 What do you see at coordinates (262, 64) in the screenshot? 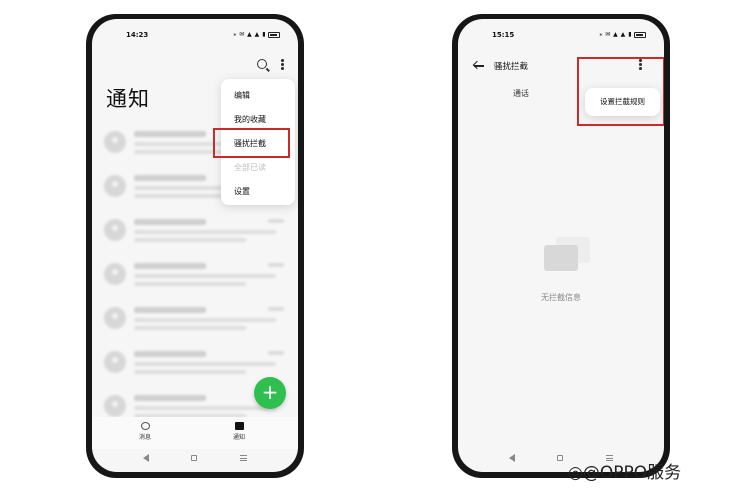
I see `search-icon` at bounding box center [262, 64].